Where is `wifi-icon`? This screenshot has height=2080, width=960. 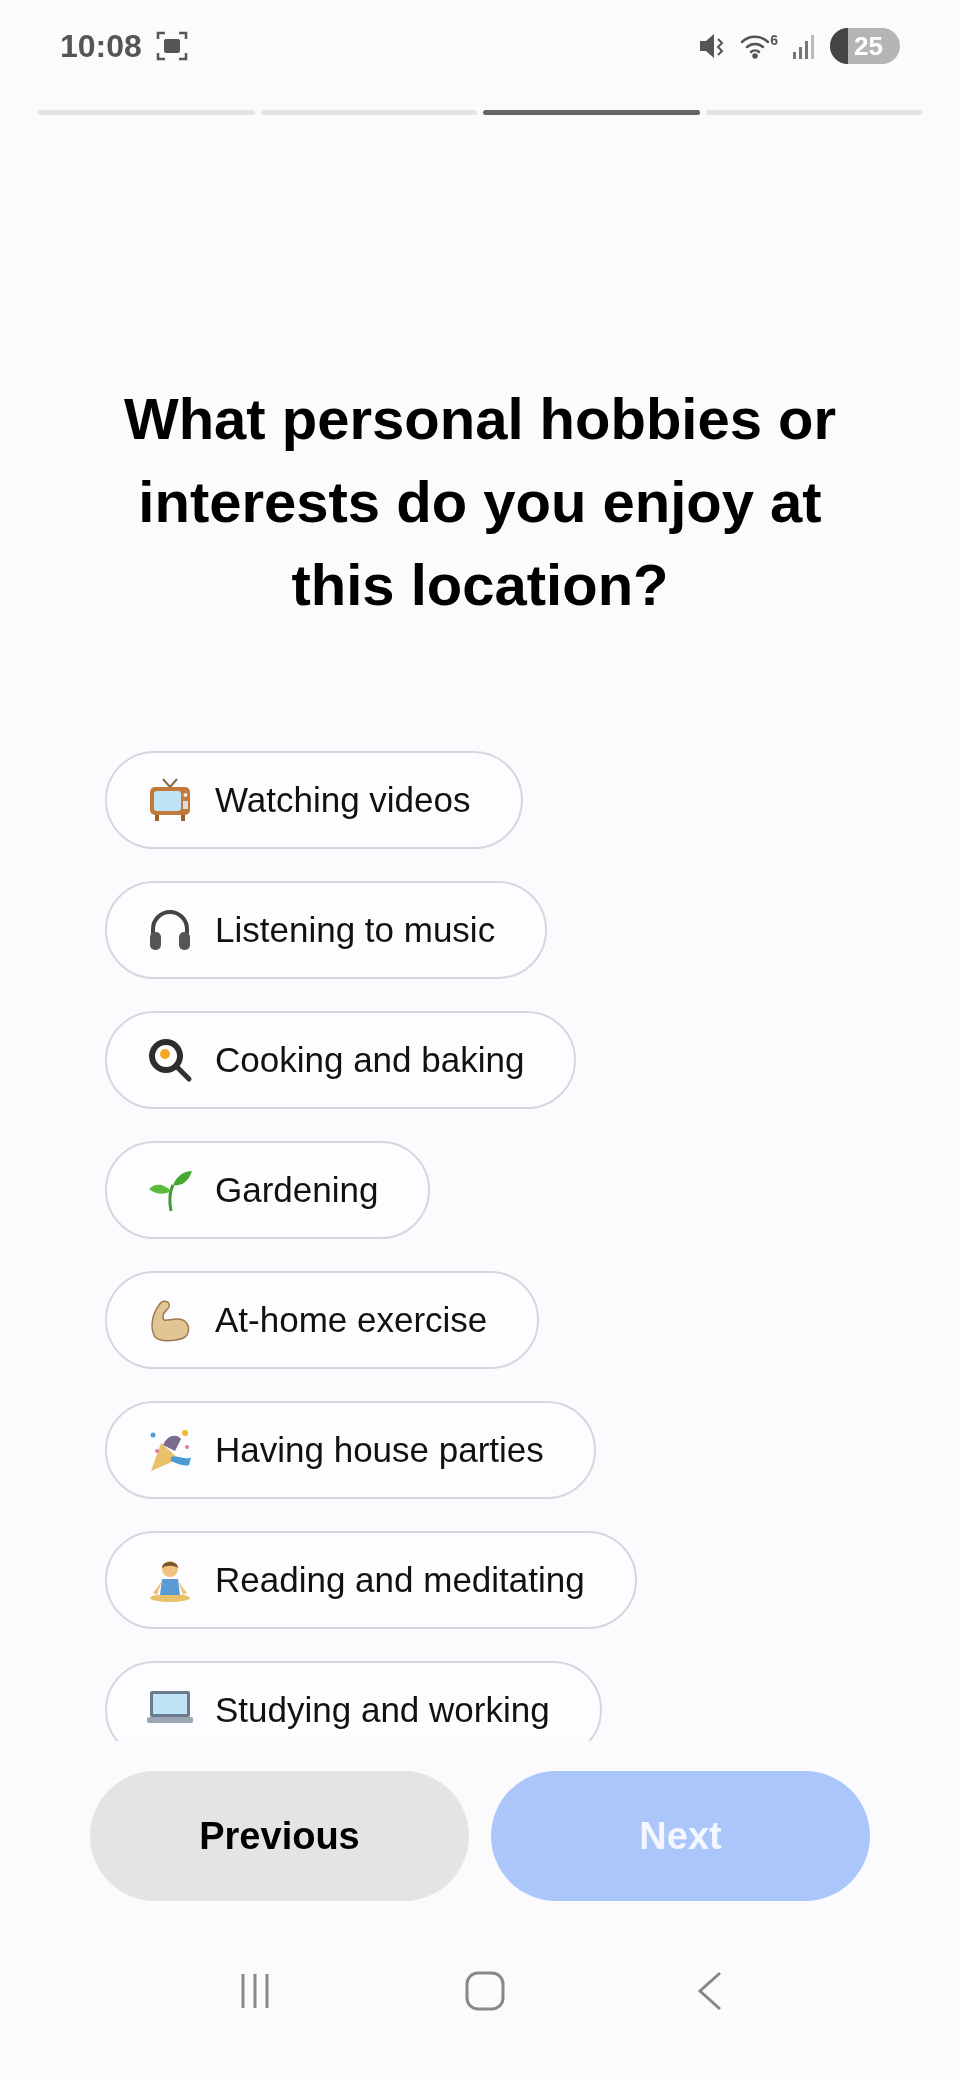 wifi-icon is located at coordinates (755, 46).